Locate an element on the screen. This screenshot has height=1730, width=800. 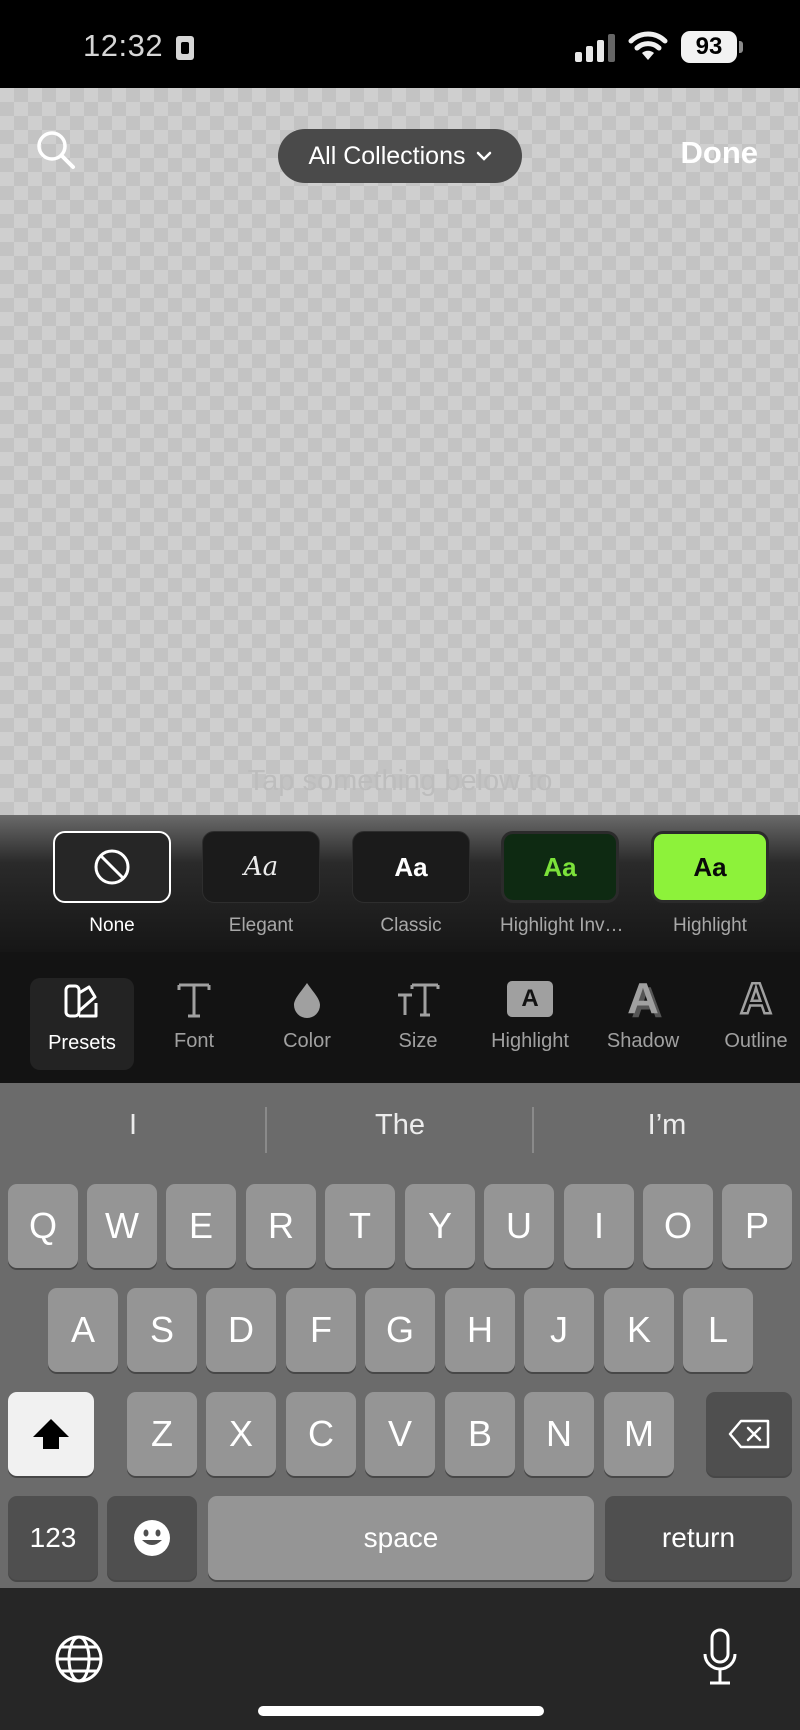
numbers-key-label: 123 is located at coordinates (53, 1537).